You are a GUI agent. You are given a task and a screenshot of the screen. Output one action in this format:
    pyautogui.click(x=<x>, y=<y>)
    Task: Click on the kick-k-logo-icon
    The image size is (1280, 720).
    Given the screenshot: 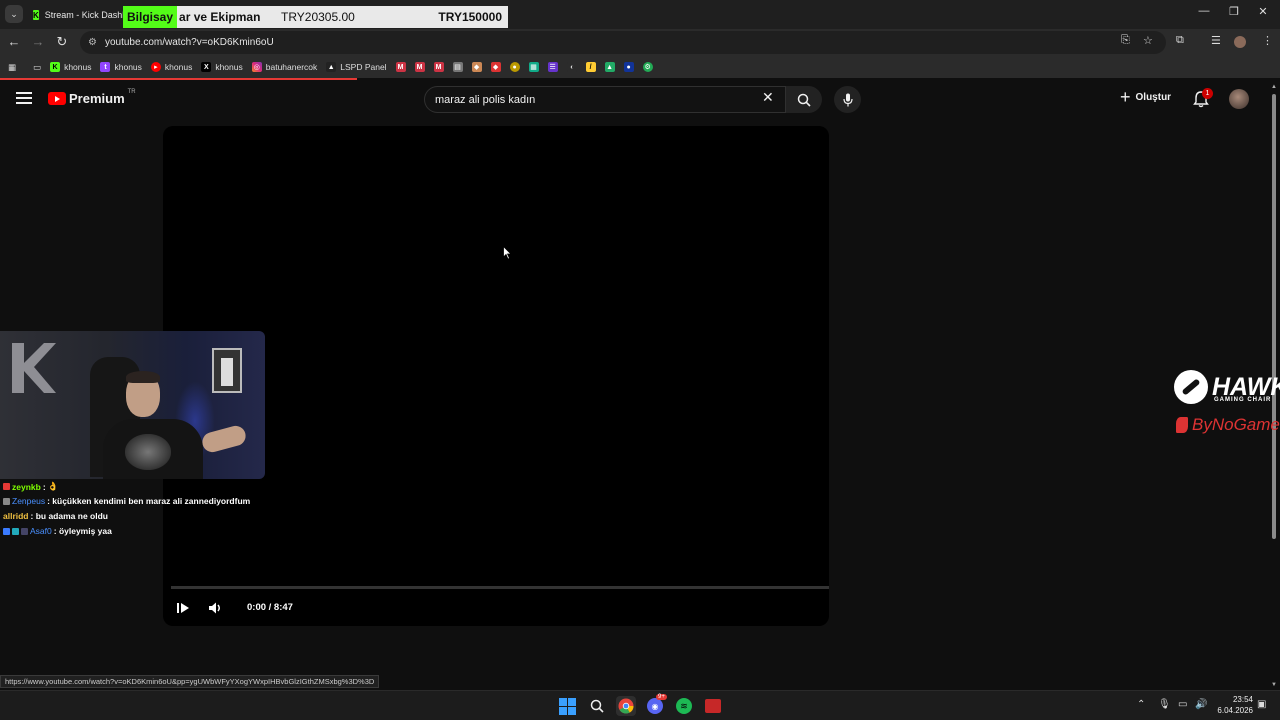 What is the action you would take?
    pyautogui.click(x=34, y=368)
    